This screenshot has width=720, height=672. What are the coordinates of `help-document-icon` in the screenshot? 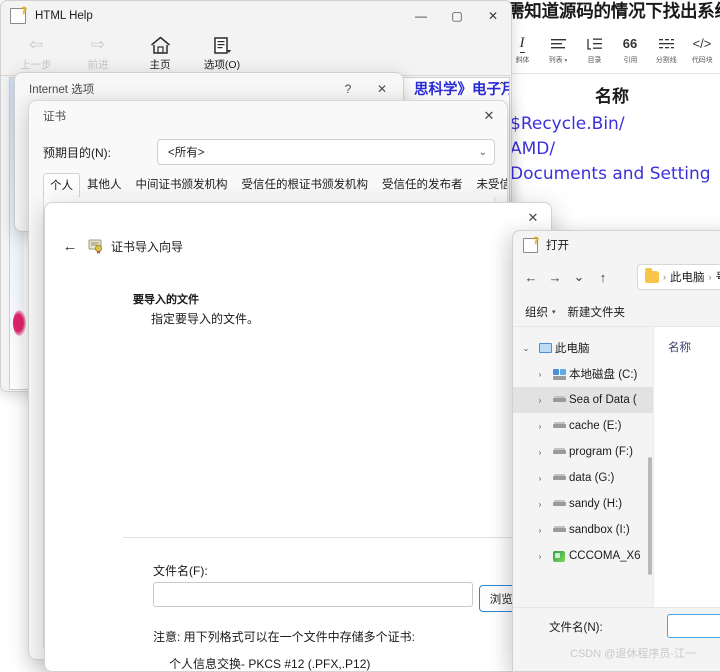 It's located at (18, 15).